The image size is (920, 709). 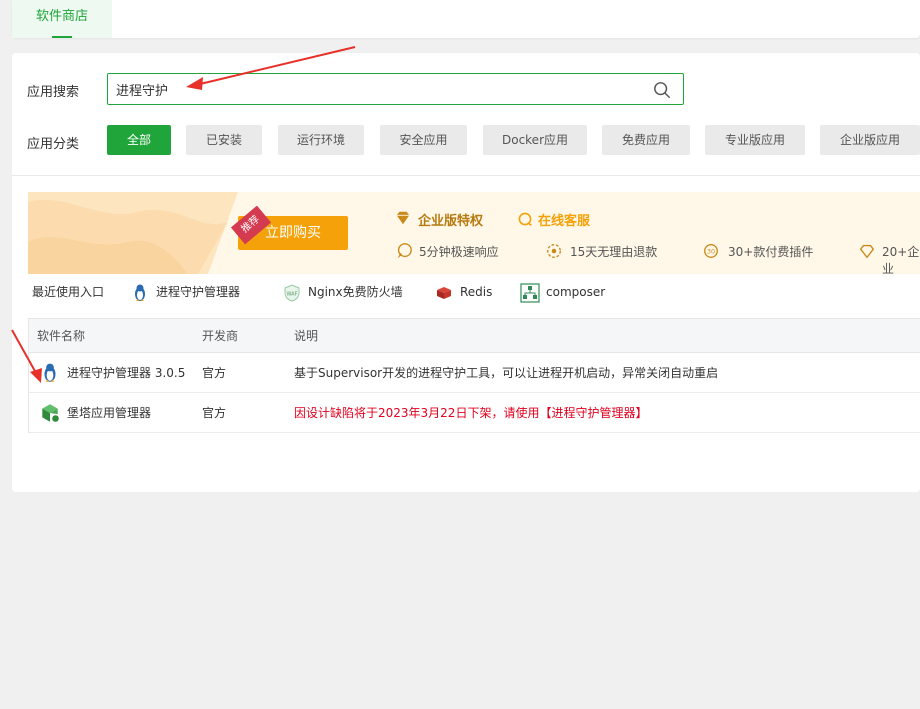 What do you see at coordinates (662, 90) in the screenshot?
I see `search-icon` at bounding box center [662, 90].